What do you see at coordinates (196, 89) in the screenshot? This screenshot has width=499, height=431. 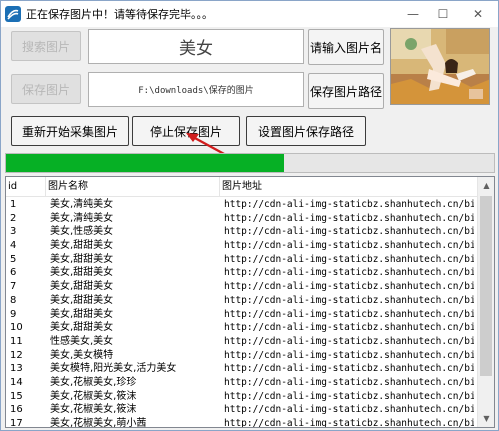 I see `save-path-field: F:\downloads\保存的图片` at bounding box center [196, 89].